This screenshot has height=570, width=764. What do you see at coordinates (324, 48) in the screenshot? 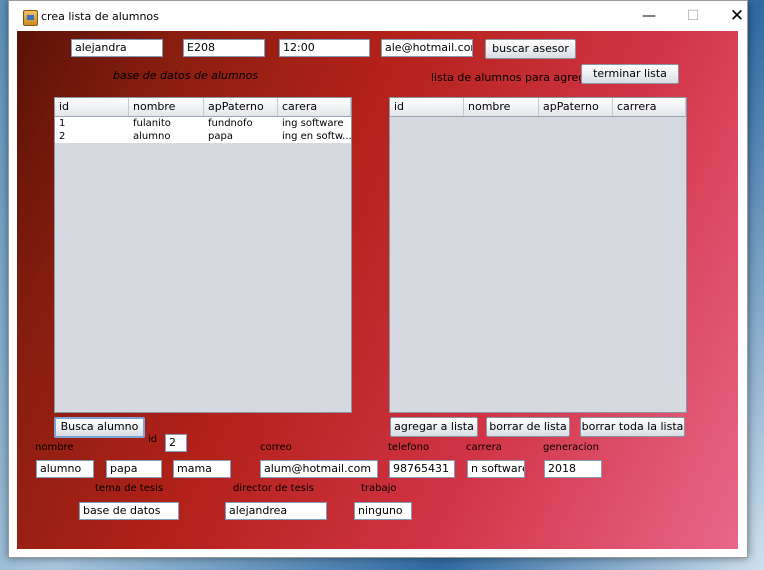
I see `time-field: 12:00` at bounding box center [324, 48].